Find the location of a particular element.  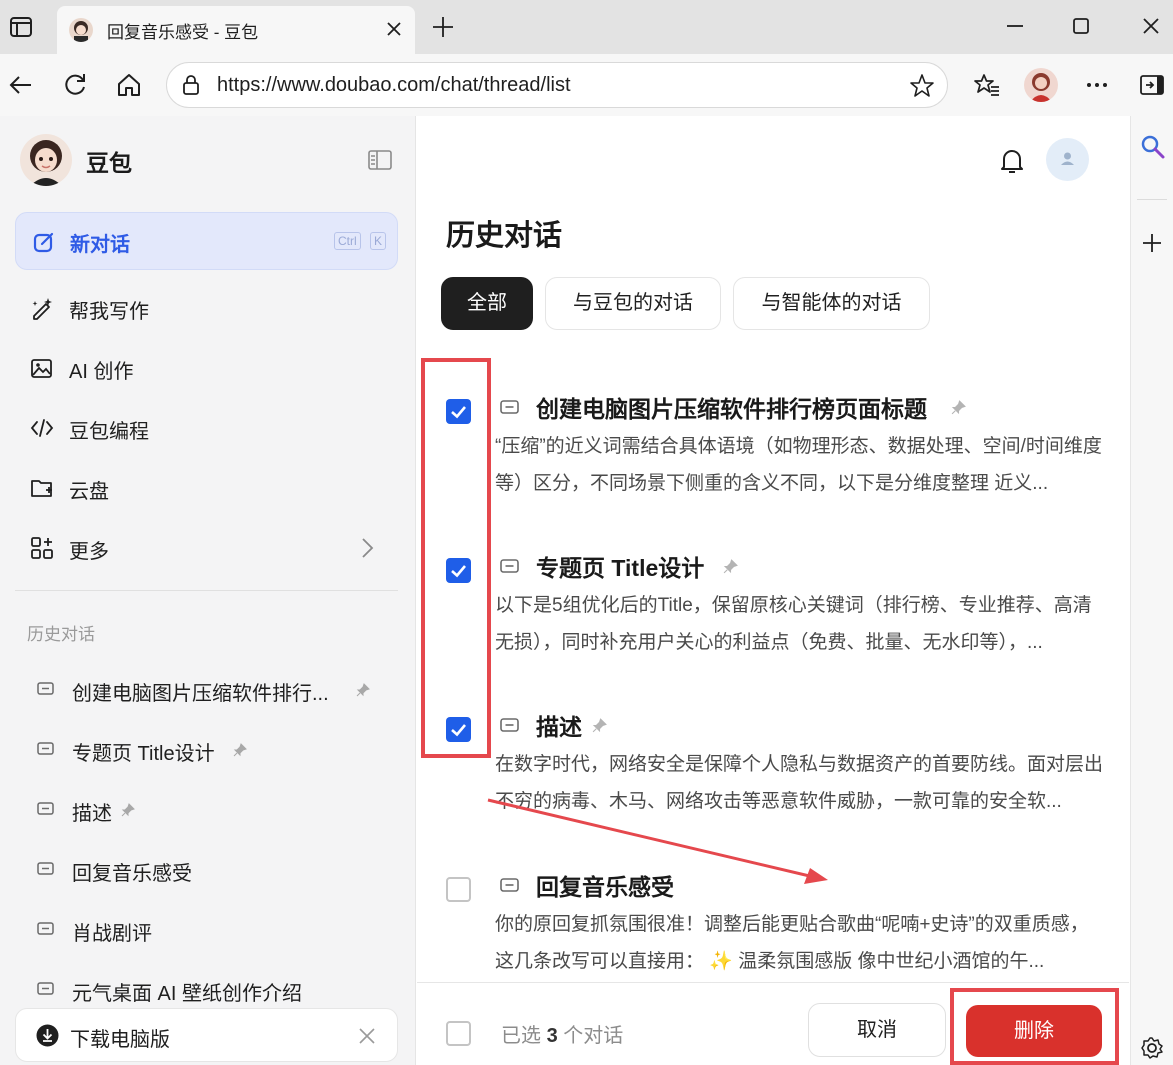

close-tab-icon is located at coordinates (394, 29).